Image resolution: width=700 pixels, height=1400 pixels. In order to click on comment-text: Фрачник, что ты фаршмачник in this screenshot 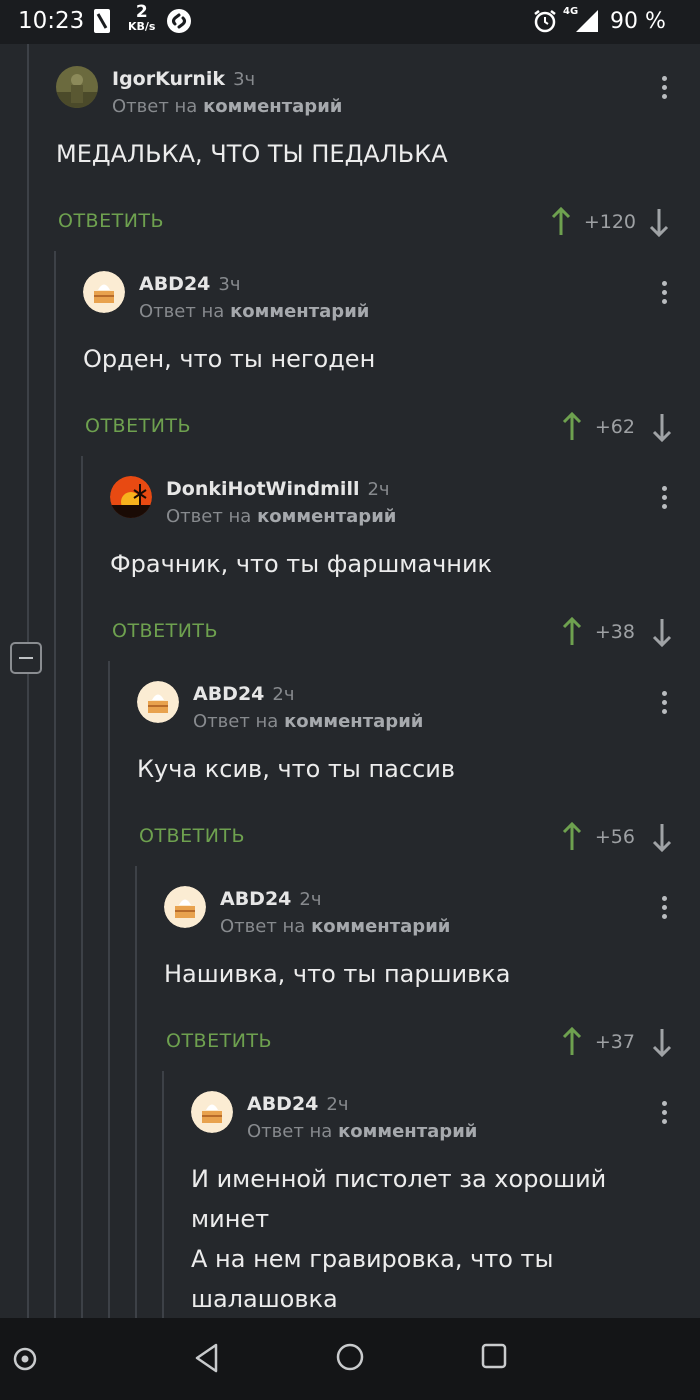, I will do `click(301, 564)`.